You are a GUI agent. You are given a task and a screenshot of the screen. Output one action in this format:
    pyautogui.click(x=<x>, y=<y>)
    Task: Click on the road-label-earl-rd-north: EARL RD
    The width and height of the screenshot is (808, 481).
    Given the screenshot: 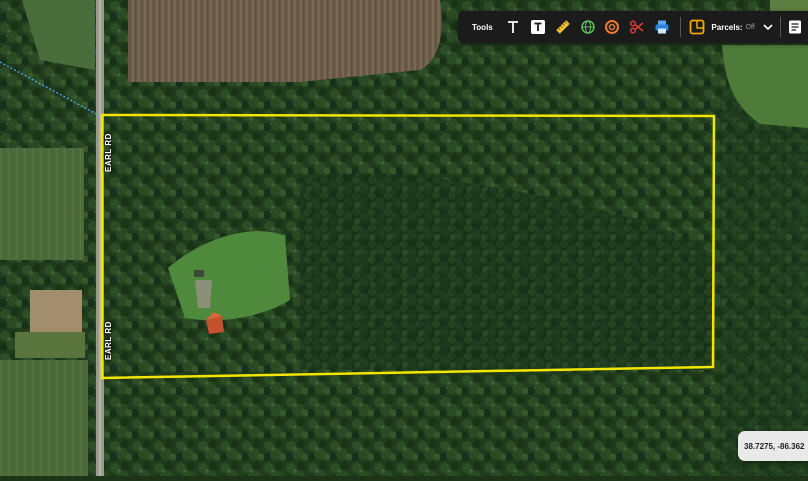 What is the action you would take?
    pyautogui.click(x=108, y=152)
    